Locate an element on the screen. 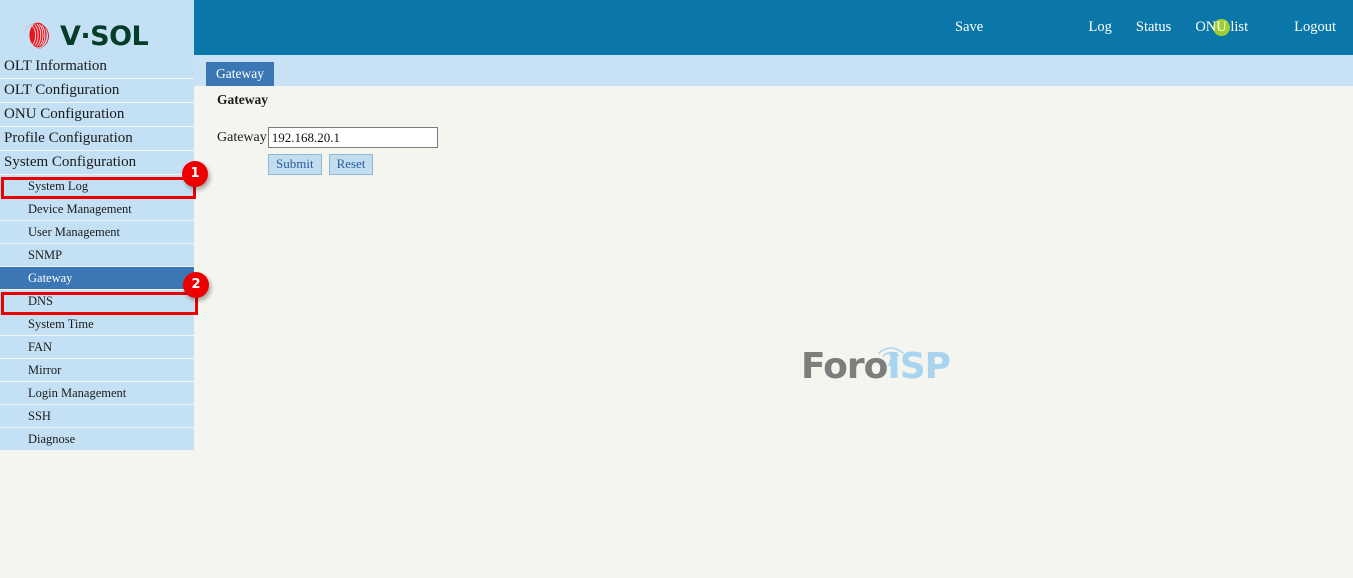 The image size is (1353, 578). sidebar-item-login-management: Login Management is located at coordinates (97, 393).